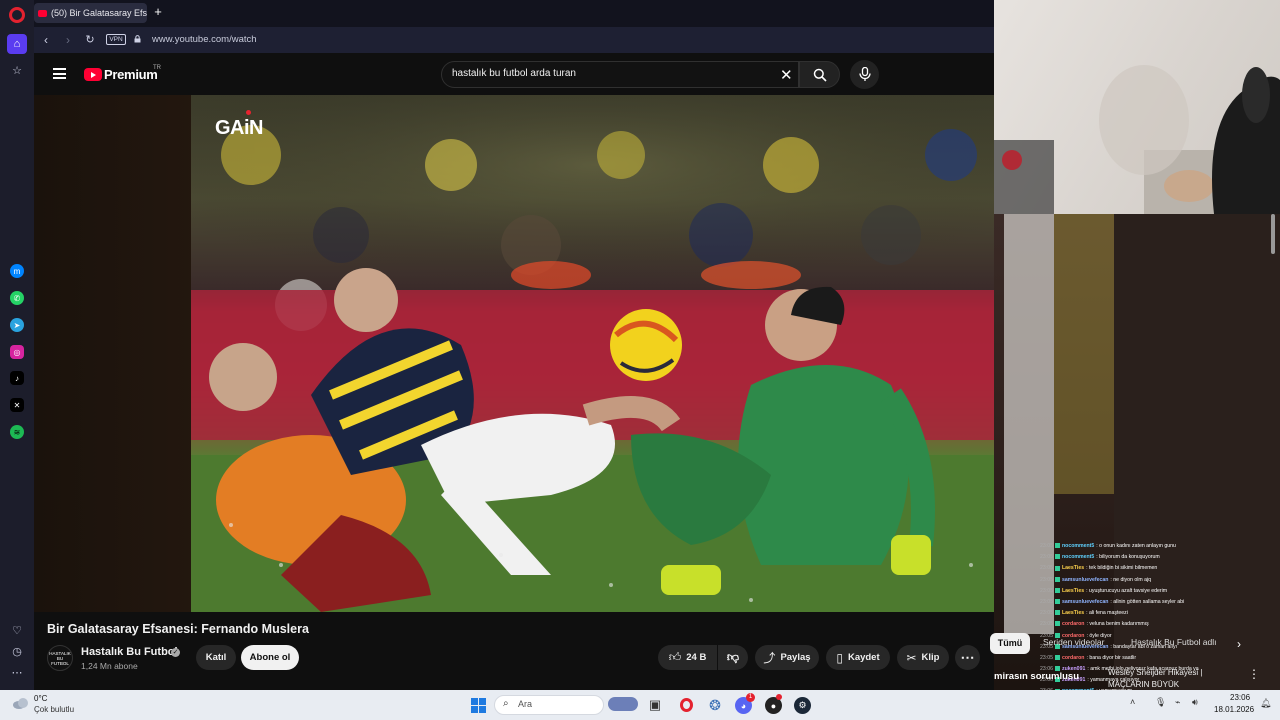 Image resolution: width=1280 pixels, height=720 pixels. Describe the element at coordinates (715, 705) in the screenshot. I see `app-icon: ❂` at that location.